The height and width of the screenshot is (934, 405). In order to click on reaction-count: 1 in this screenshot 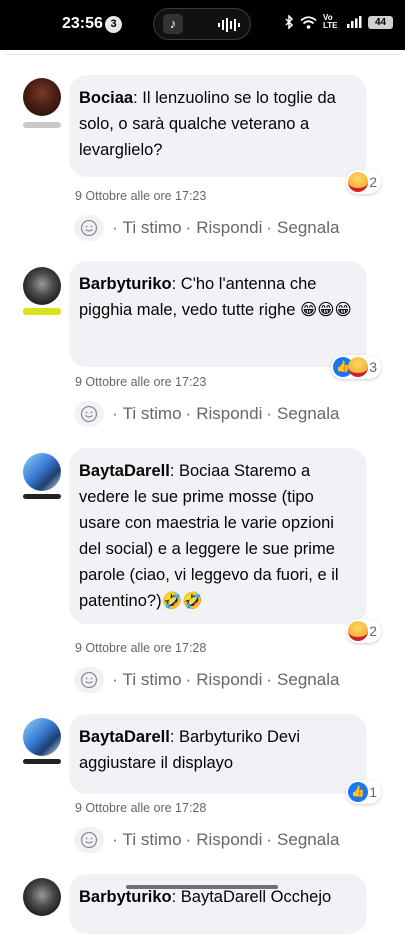, I will do `click(373, 792)`.